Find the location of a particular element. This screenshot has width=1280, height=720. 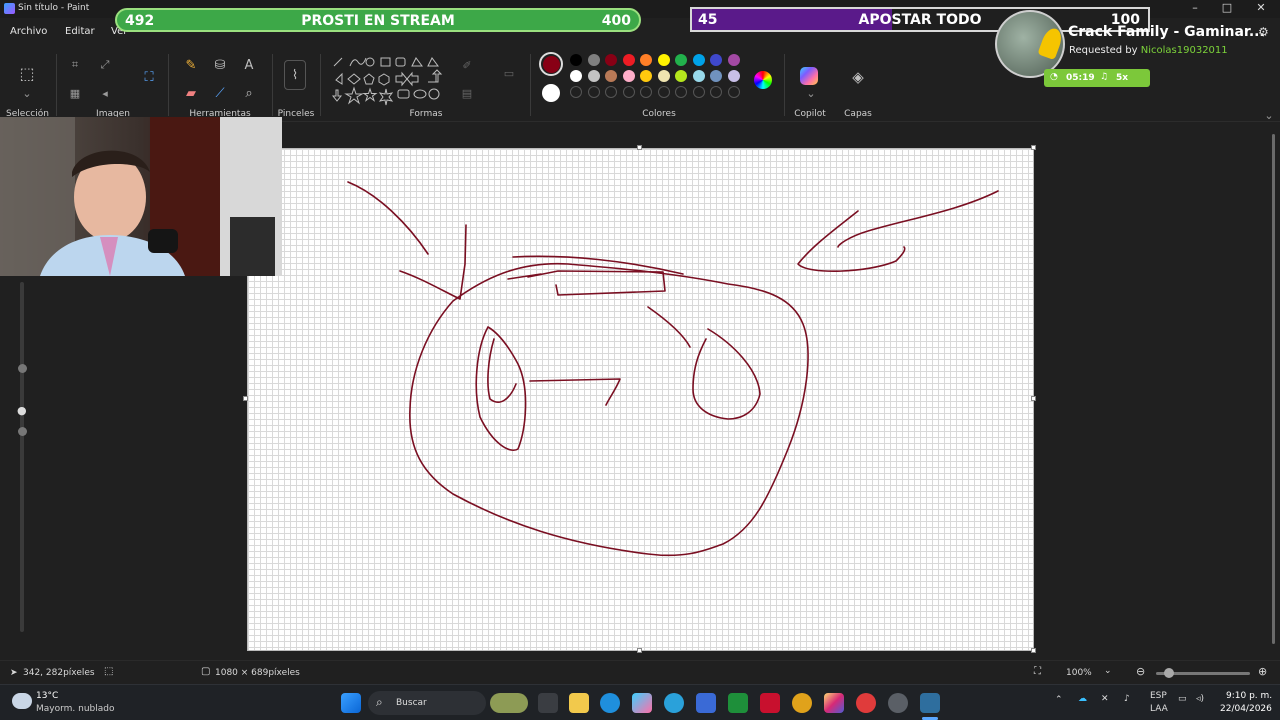

task-view-icon is located at coordinates (548, 703).